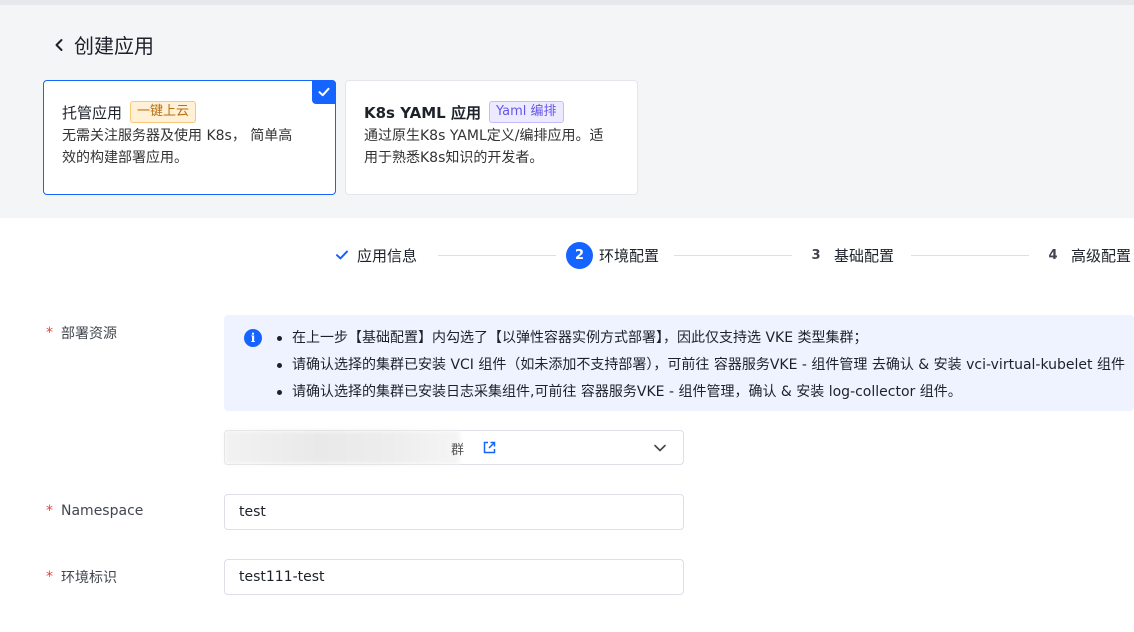  Describe the element at coordinates (422, 112) in the screenshot. I see `card-title: K8s YAML 应用` at that location.